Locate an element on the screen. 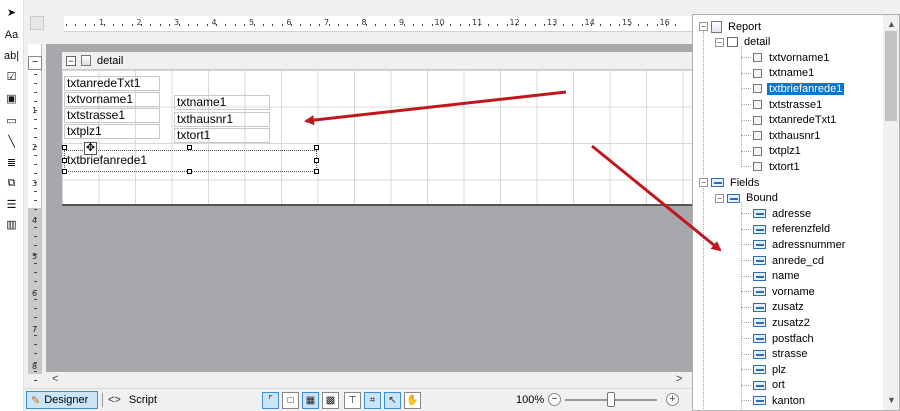 The width and height of the screenshot is (900, 411). field-txtvorname1: txtvorname1 is located at coordinates (112, 99).